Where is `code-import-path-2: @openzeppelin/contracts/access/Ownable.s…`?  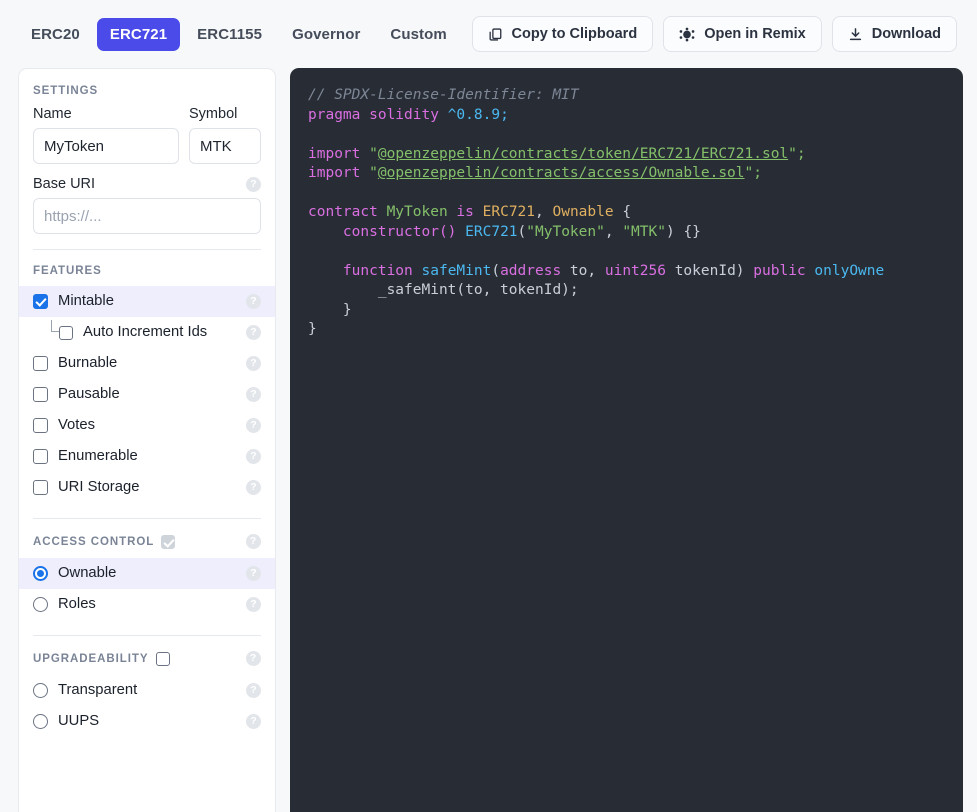
code-import-path-2: @openzeppelin/contracts/access/Ownable.s… is located at coordinates (561, 173).